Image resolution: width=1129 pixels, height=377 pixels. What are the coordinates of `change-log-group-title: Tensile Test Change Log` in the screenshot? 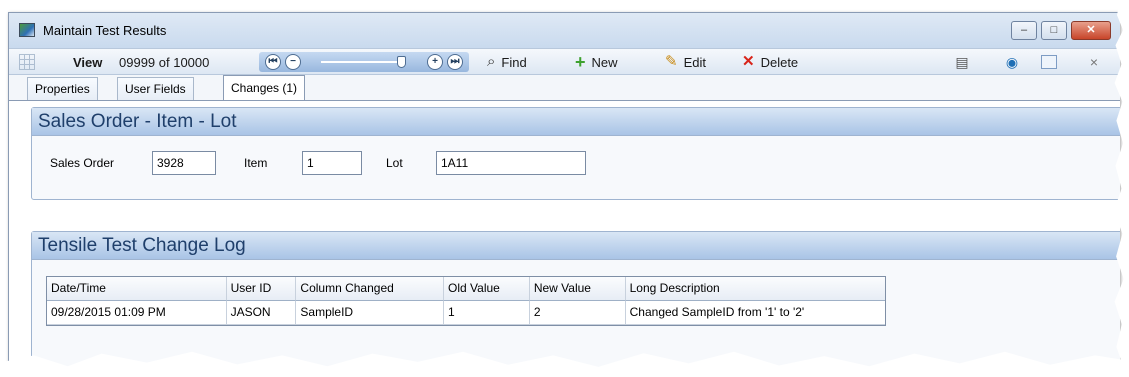 It's located at (576, 246).